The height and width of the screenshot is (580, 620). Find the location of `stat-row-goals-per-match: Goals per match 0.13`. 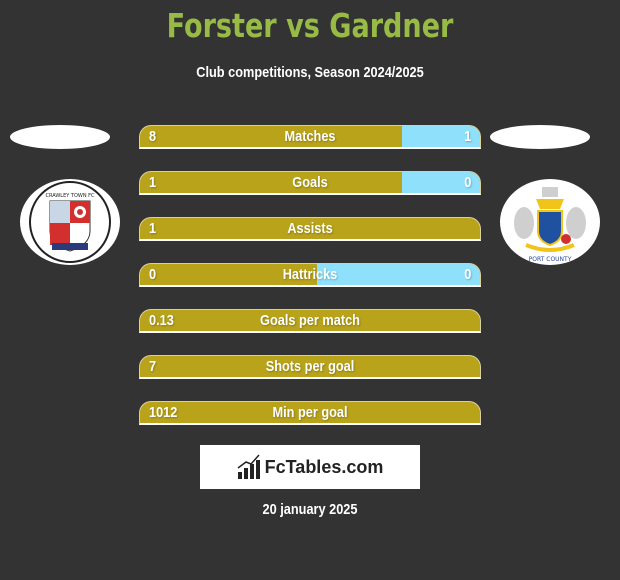

stat-row-goals-per-match: Goals per match 0.13 is located at coordinates (310, 321).